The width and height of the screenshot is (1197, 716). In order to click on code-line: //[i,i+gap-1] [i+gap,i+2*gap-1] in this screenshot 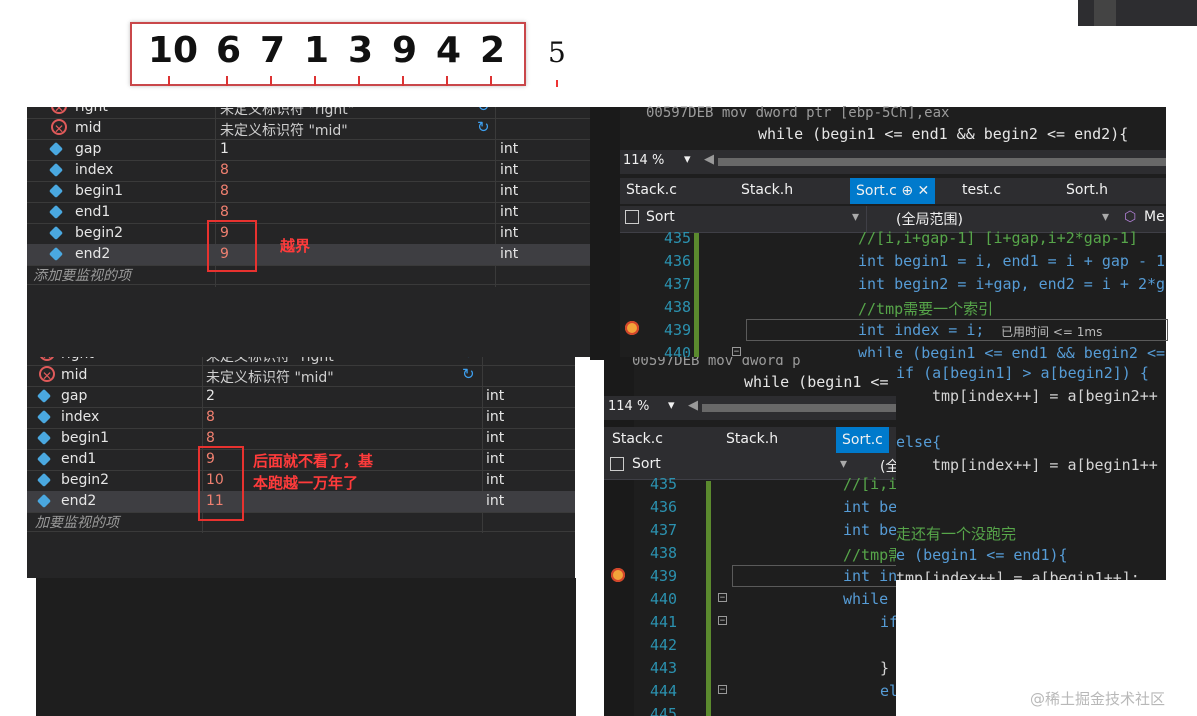, I will do `click(998, 238)`.